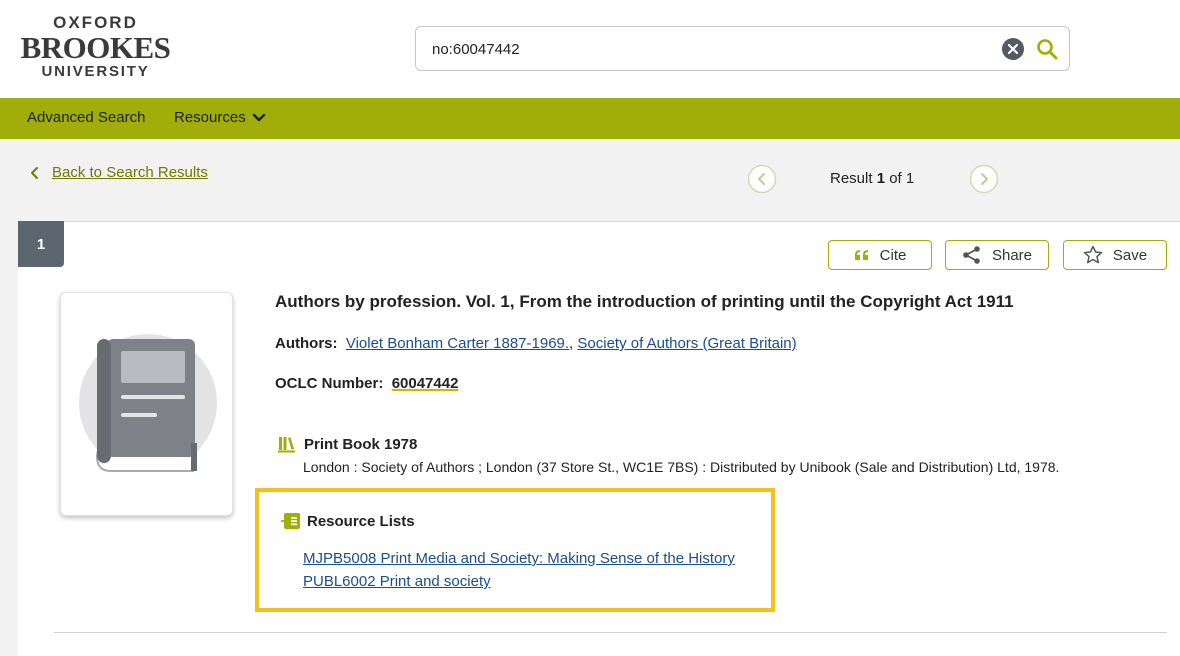  What do you see at coordinates (971, 255) in the screenshot?
I see `share-icon` at bounding box center [971, 255].